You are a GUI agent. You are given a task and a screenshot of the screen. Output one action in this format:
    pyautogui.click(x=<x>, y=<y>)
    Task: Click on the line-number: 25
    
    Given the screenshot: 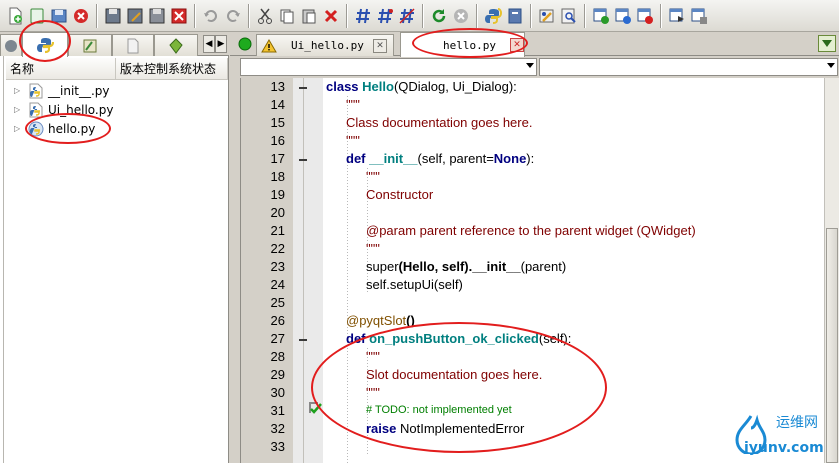 What is the action you would take?
    pyautogui.click(x=277, y=302)
    